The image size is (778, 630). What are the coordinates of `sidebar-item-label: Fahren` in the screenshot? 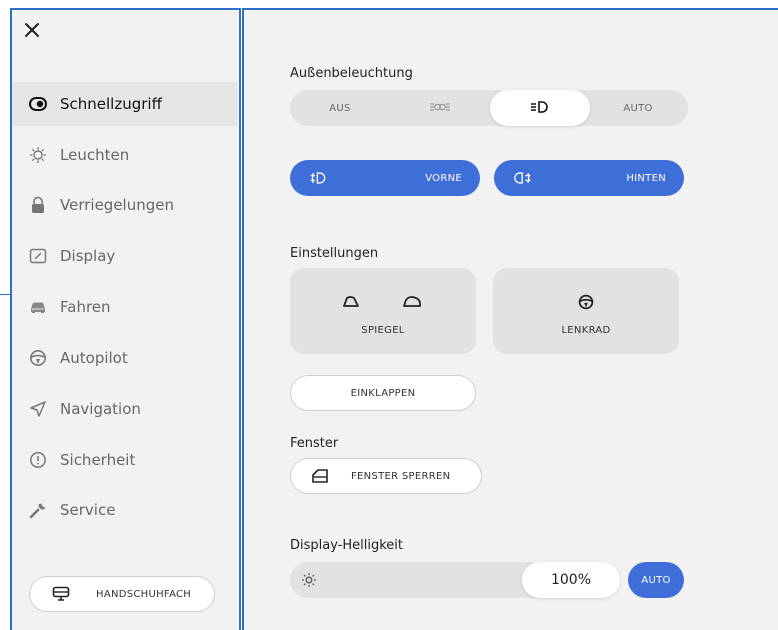 It's located at (85, 307).